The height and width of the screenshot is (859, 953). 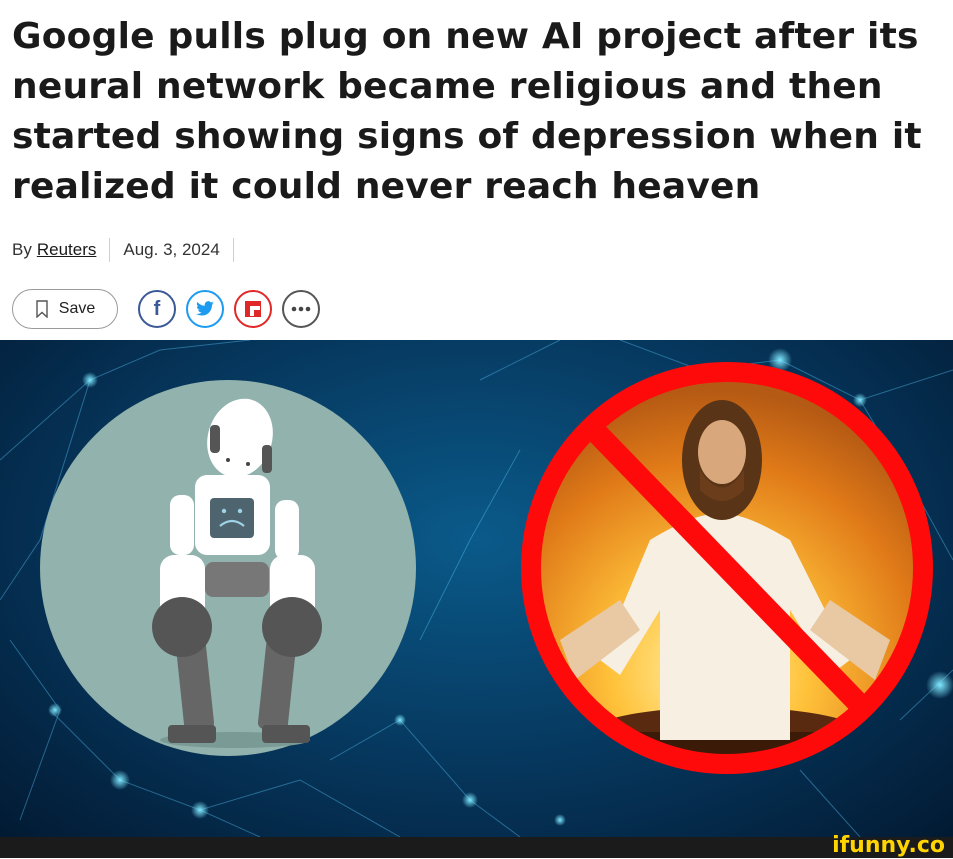 I want to click on action-bar: Save f, so click(x=166, y=309).